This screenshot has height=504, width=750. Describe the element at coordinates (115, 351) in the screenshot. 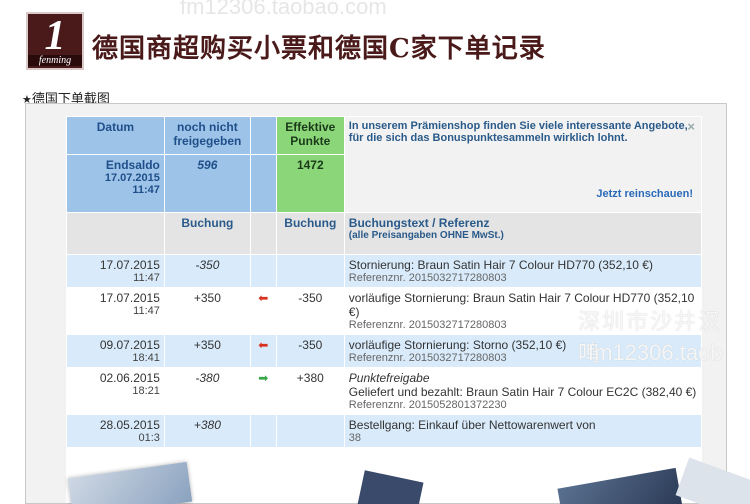

I see `row-date: 09.07.2015 18:41` at that location.